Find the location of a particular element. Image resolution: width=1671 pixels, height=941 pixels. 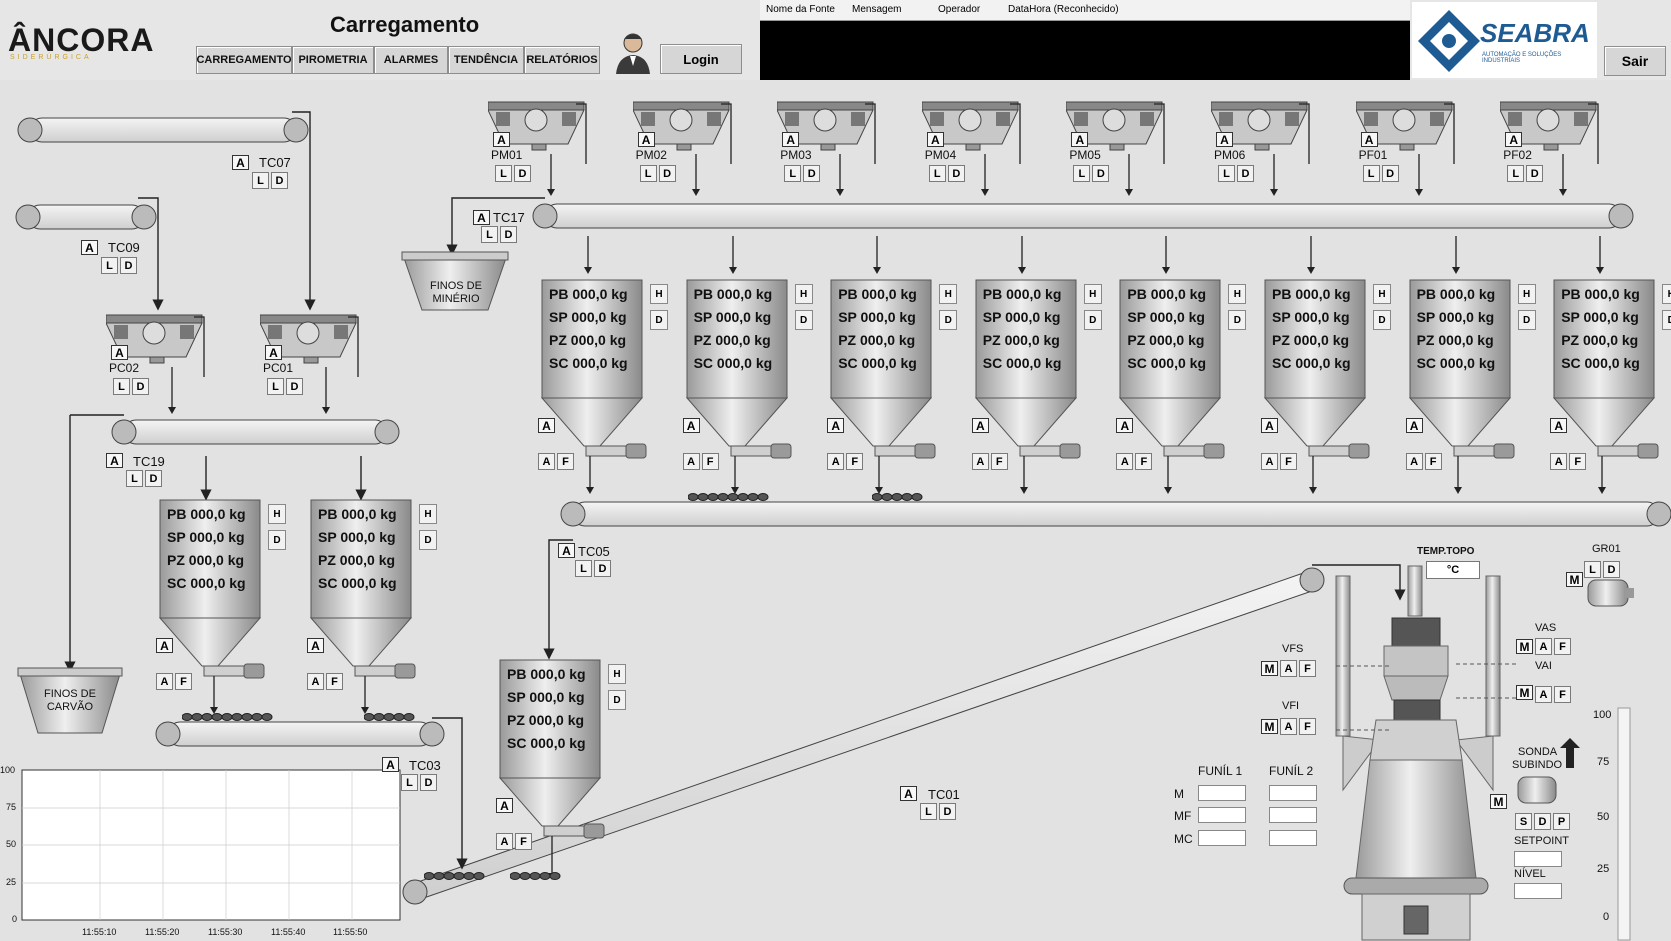

tc03-local-button: L is located at coordinates (409, 782).